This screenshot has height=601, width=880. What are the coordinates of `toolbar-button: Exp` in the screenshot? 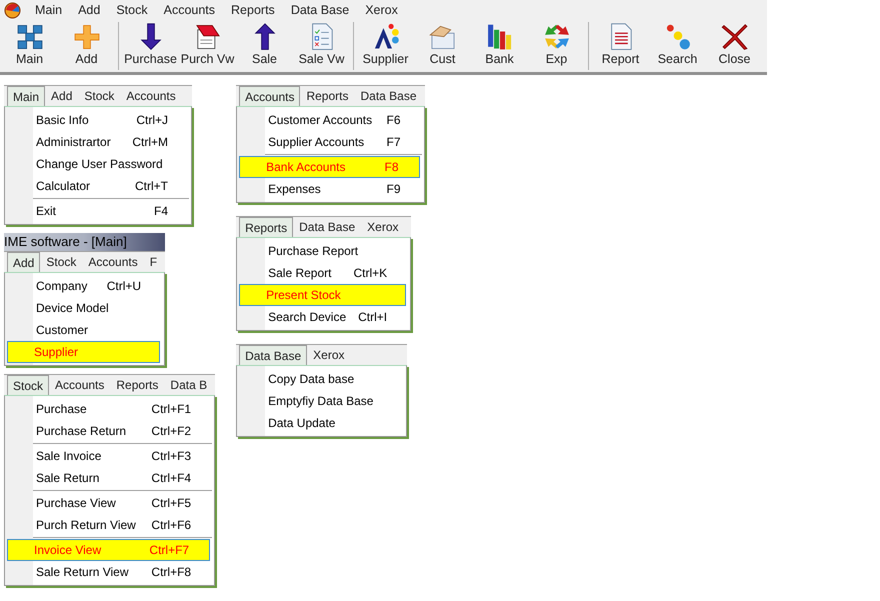 It's located at (556, 46).